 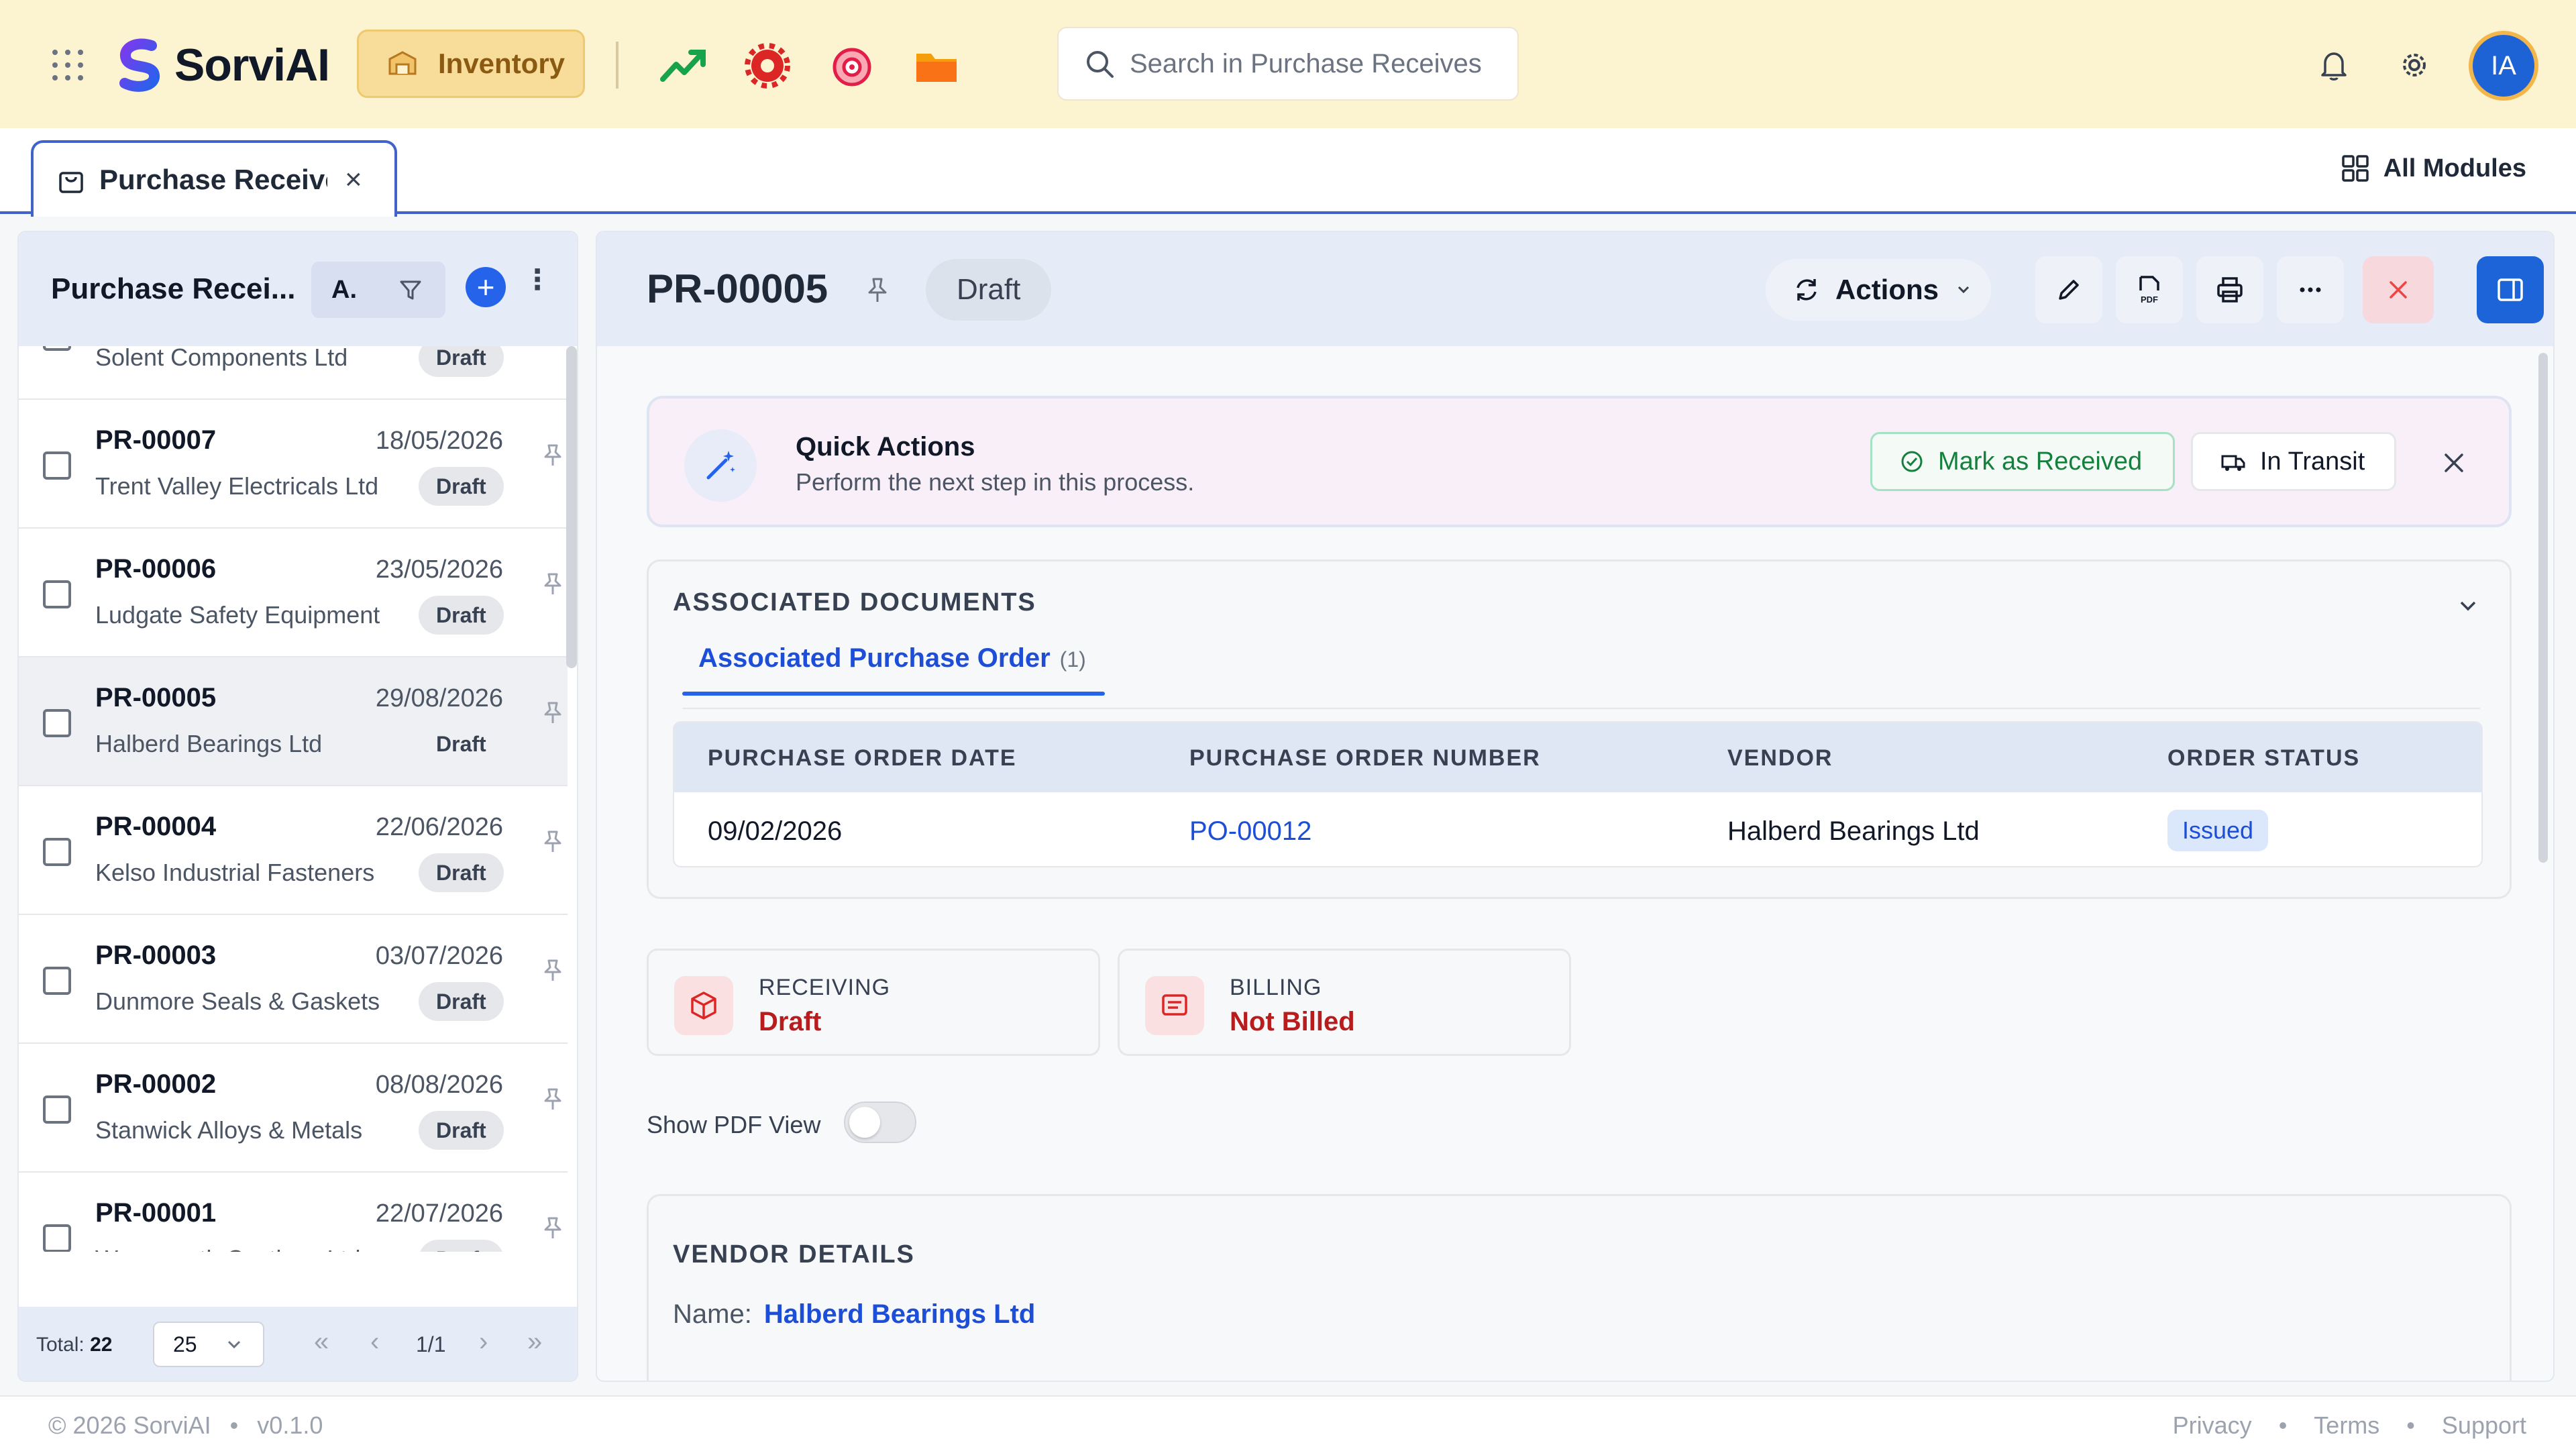 I want to click on close-tab-icon: ×, so click(x=353, y=180).